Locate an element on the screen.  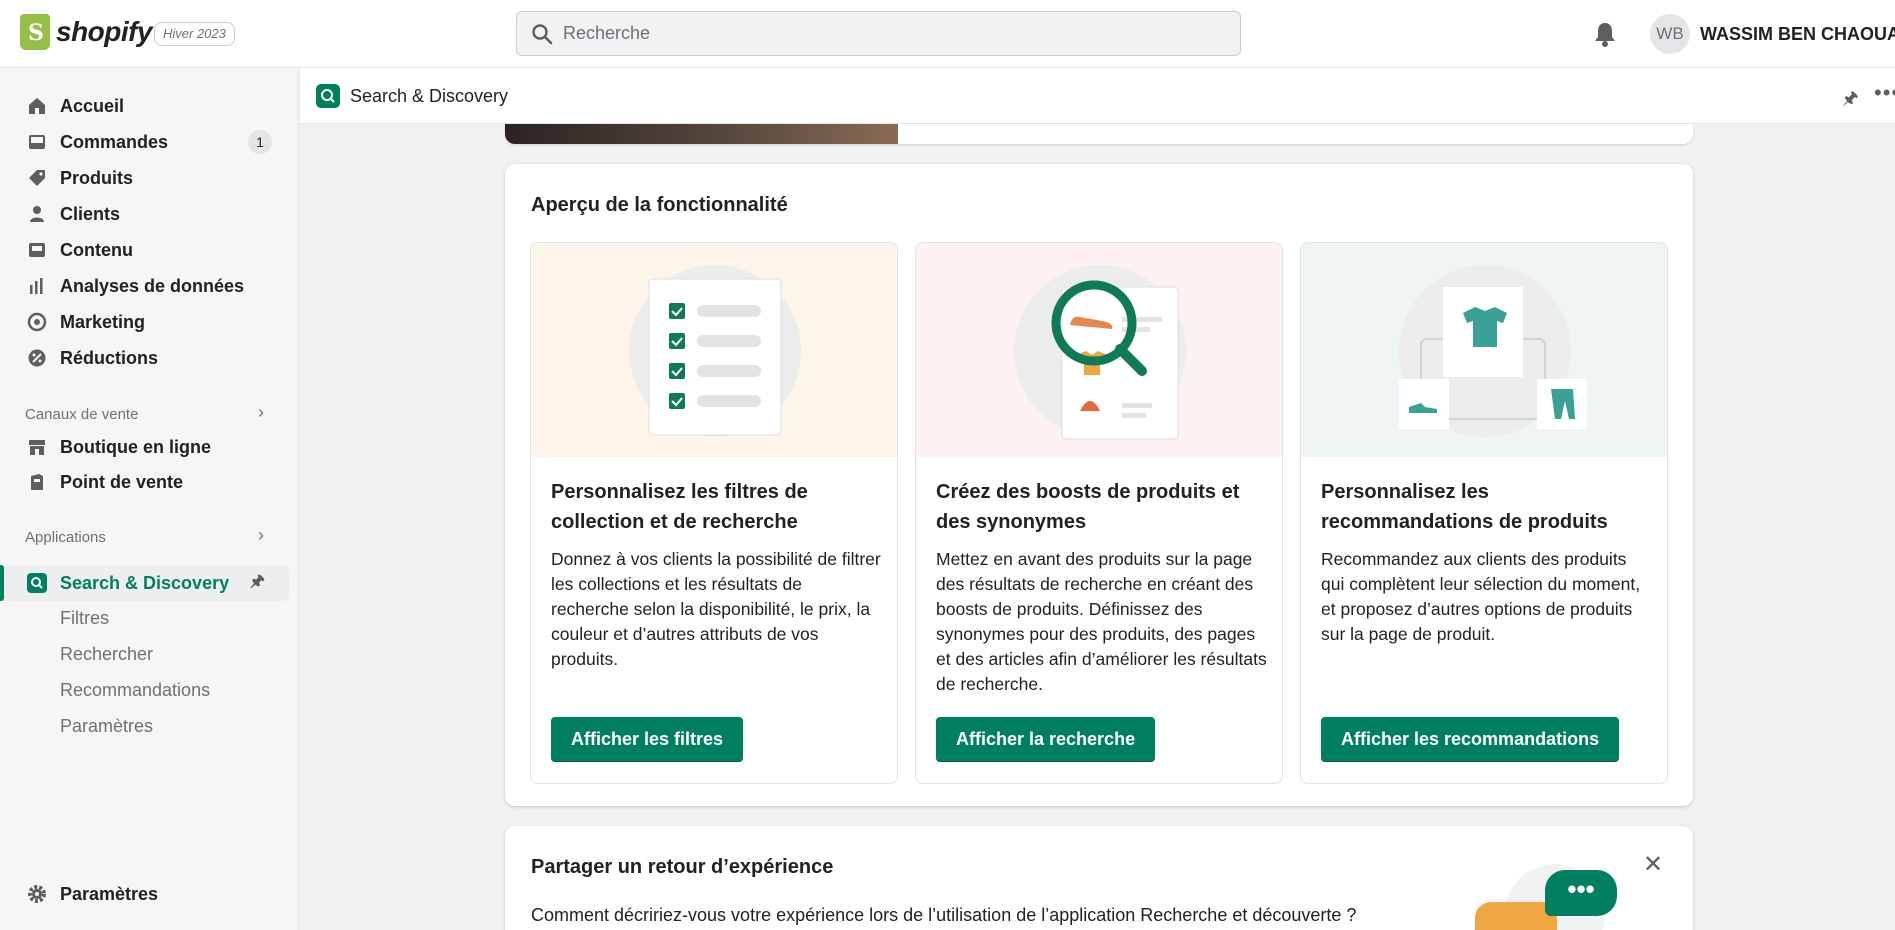
person-icon is located at coordinates (37, 214).